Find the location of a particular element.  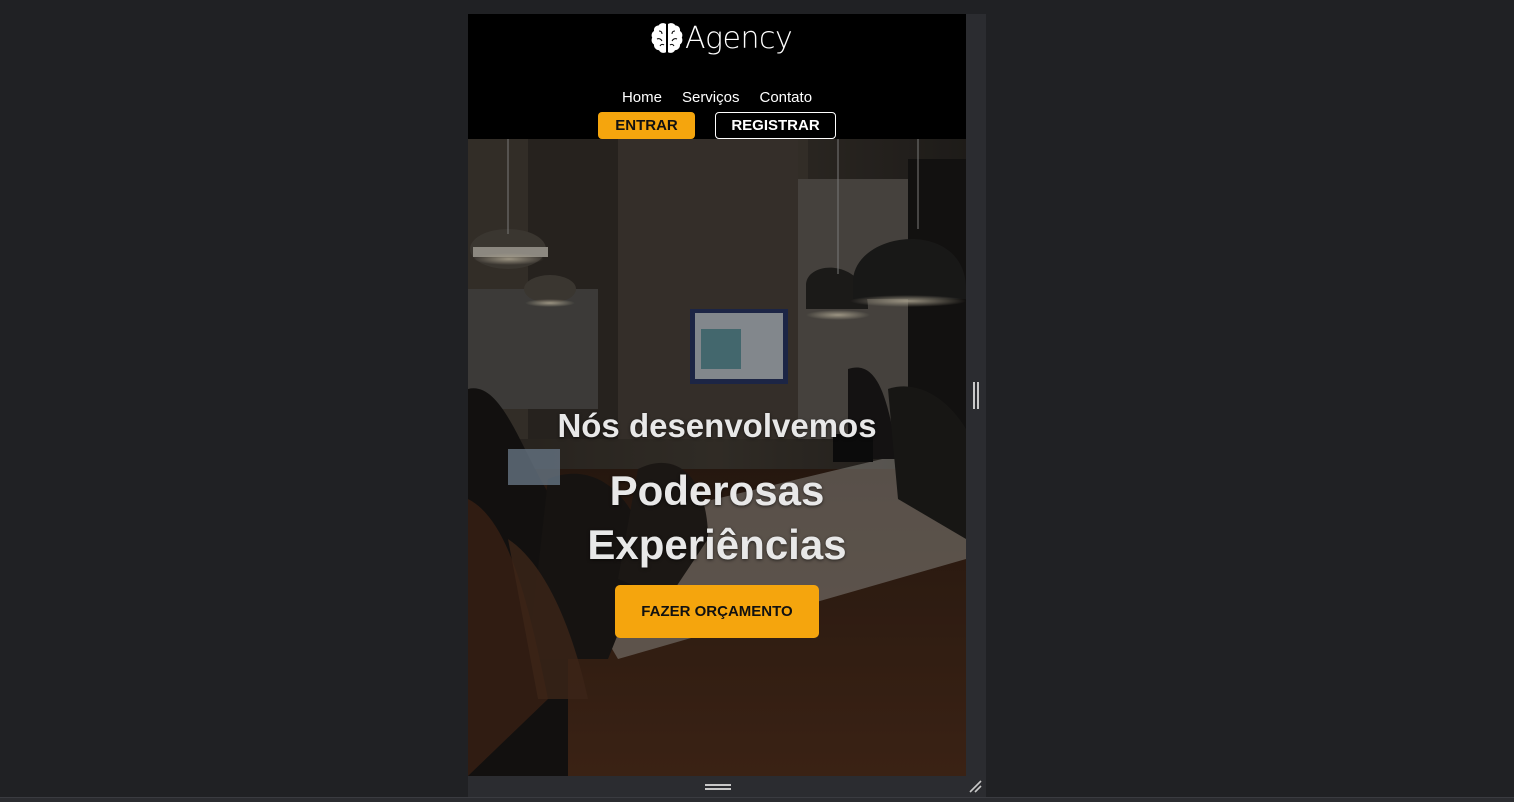

viewport-resize-corner-icon is located at coordinates (975, 786).